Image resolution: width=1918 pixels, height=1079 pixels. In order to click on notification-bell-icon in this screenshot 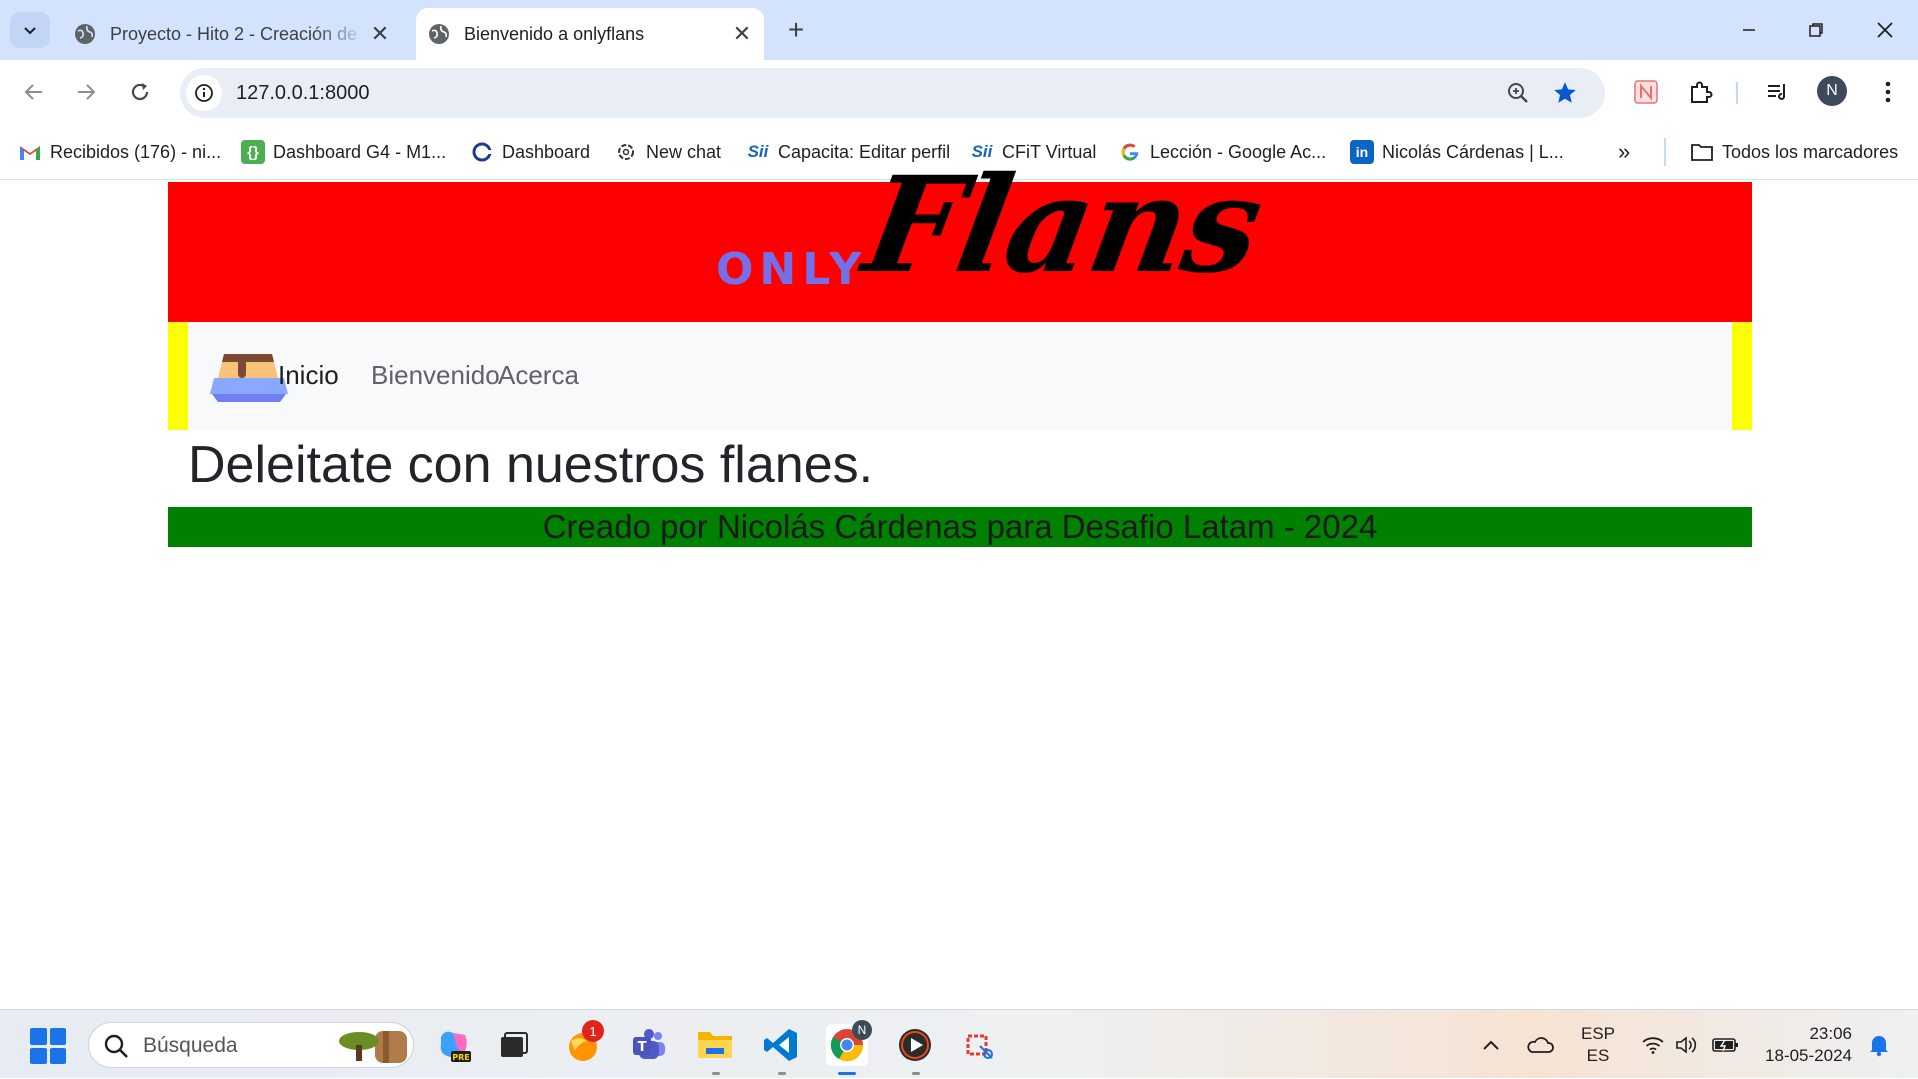, I will do `click(1879, 1044)`.